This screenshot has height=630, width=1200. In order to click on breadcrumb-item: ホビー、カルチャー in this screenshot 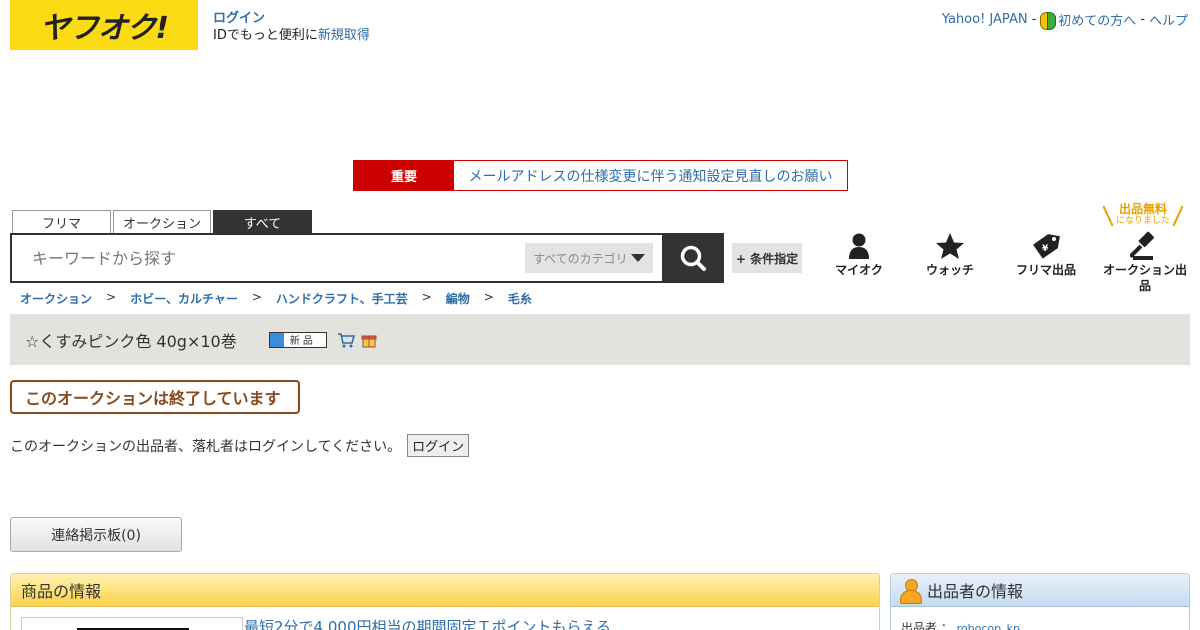, I will do `click(184, 298)`.